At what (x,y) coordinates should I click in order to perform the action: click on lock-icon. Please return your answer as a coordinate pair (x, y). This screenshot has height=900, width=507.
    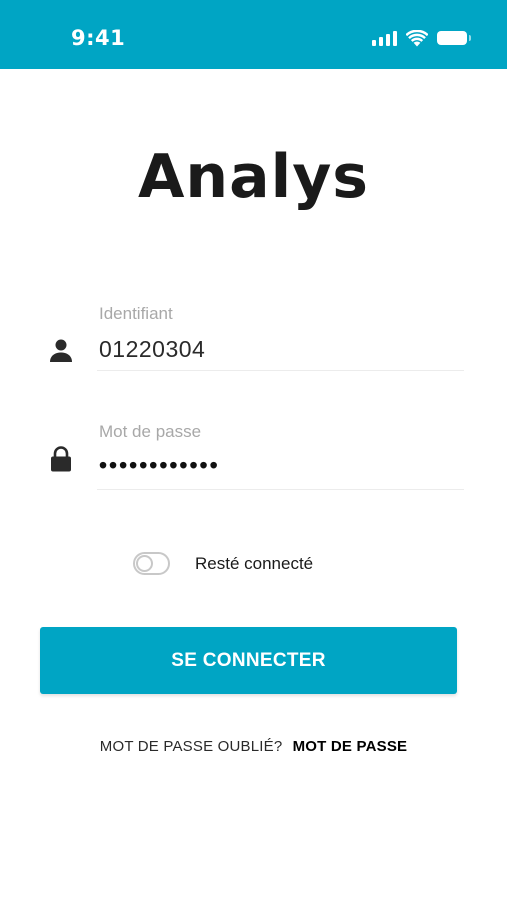
    Looking at the image, I should click on (61, 459).